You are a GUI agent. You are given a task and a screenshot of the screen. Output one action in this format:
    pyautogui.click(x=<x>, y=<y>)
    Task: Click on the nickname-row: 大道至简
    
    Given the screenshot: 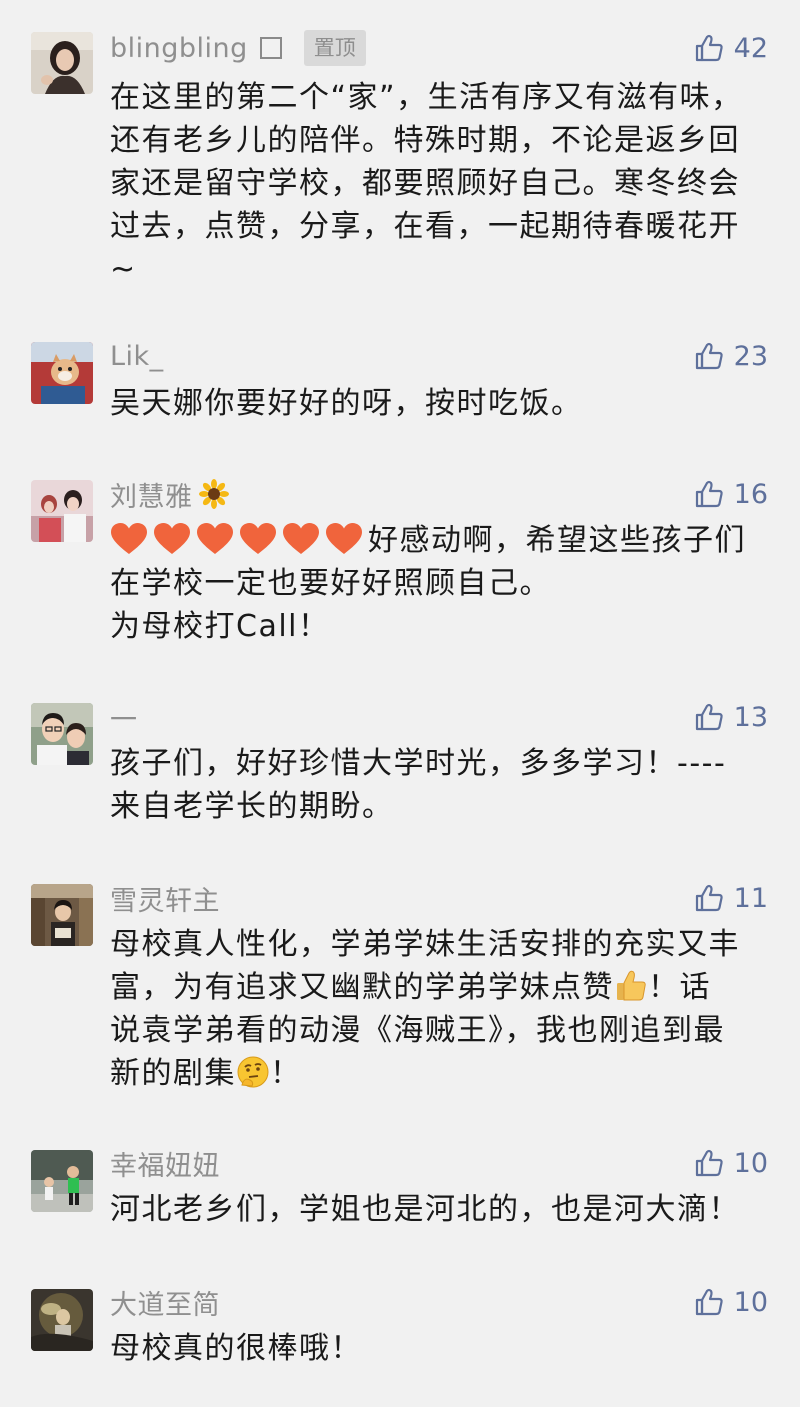 What is the action you would take?
    pyautogui.click(x=165, y=1302)
    